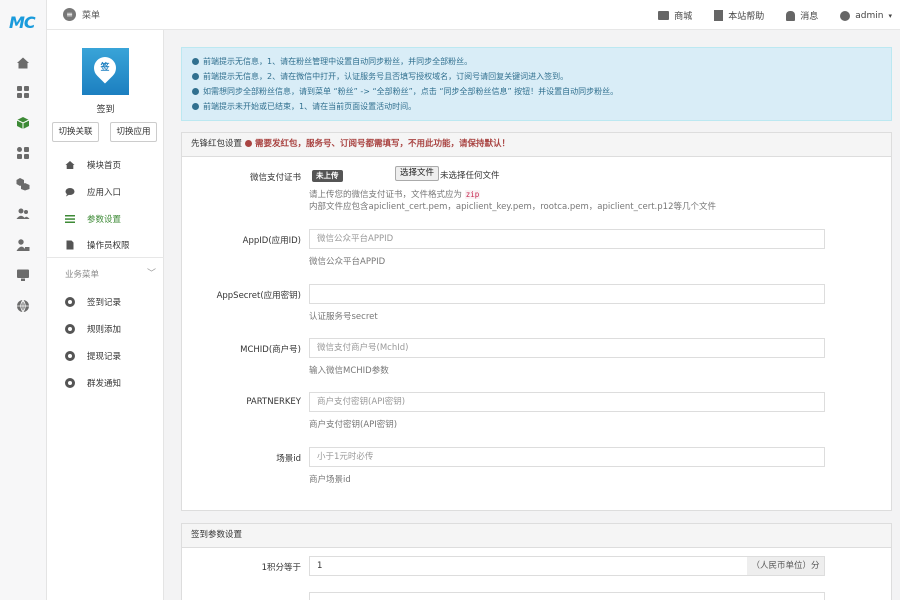 This screenshot has width=900, height=600. I want to click on book-icon, so click(719, 15).